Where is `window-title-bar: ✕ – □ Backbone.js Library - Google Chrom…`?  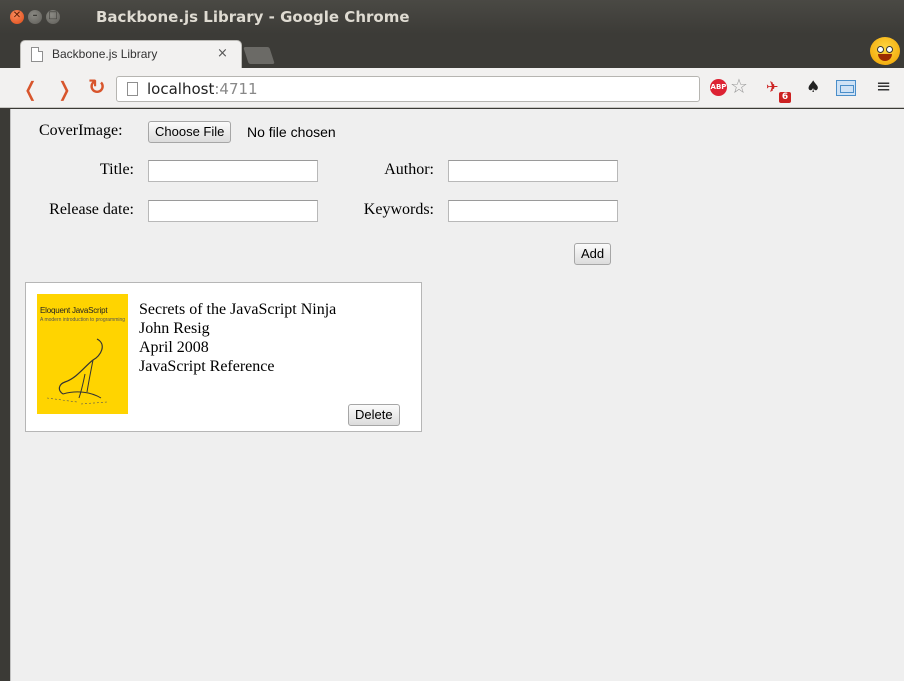
window-title-bar: ✕ – □ Backbone.js Library - Google Chrom… is located at coordinates (452, 17).